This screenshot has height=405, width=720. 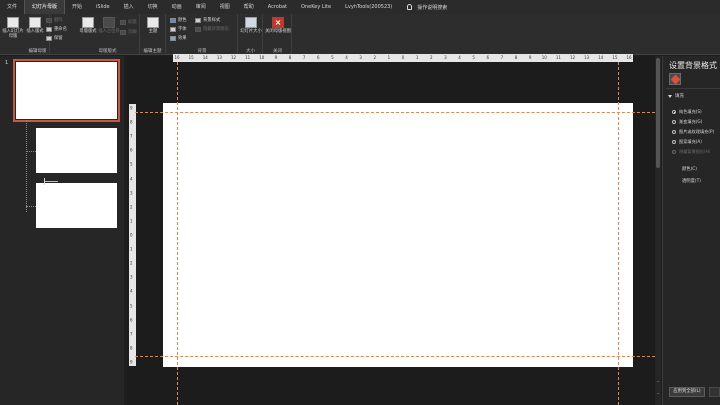 I want to click on reset-background-button, so click(x=714, y=392).